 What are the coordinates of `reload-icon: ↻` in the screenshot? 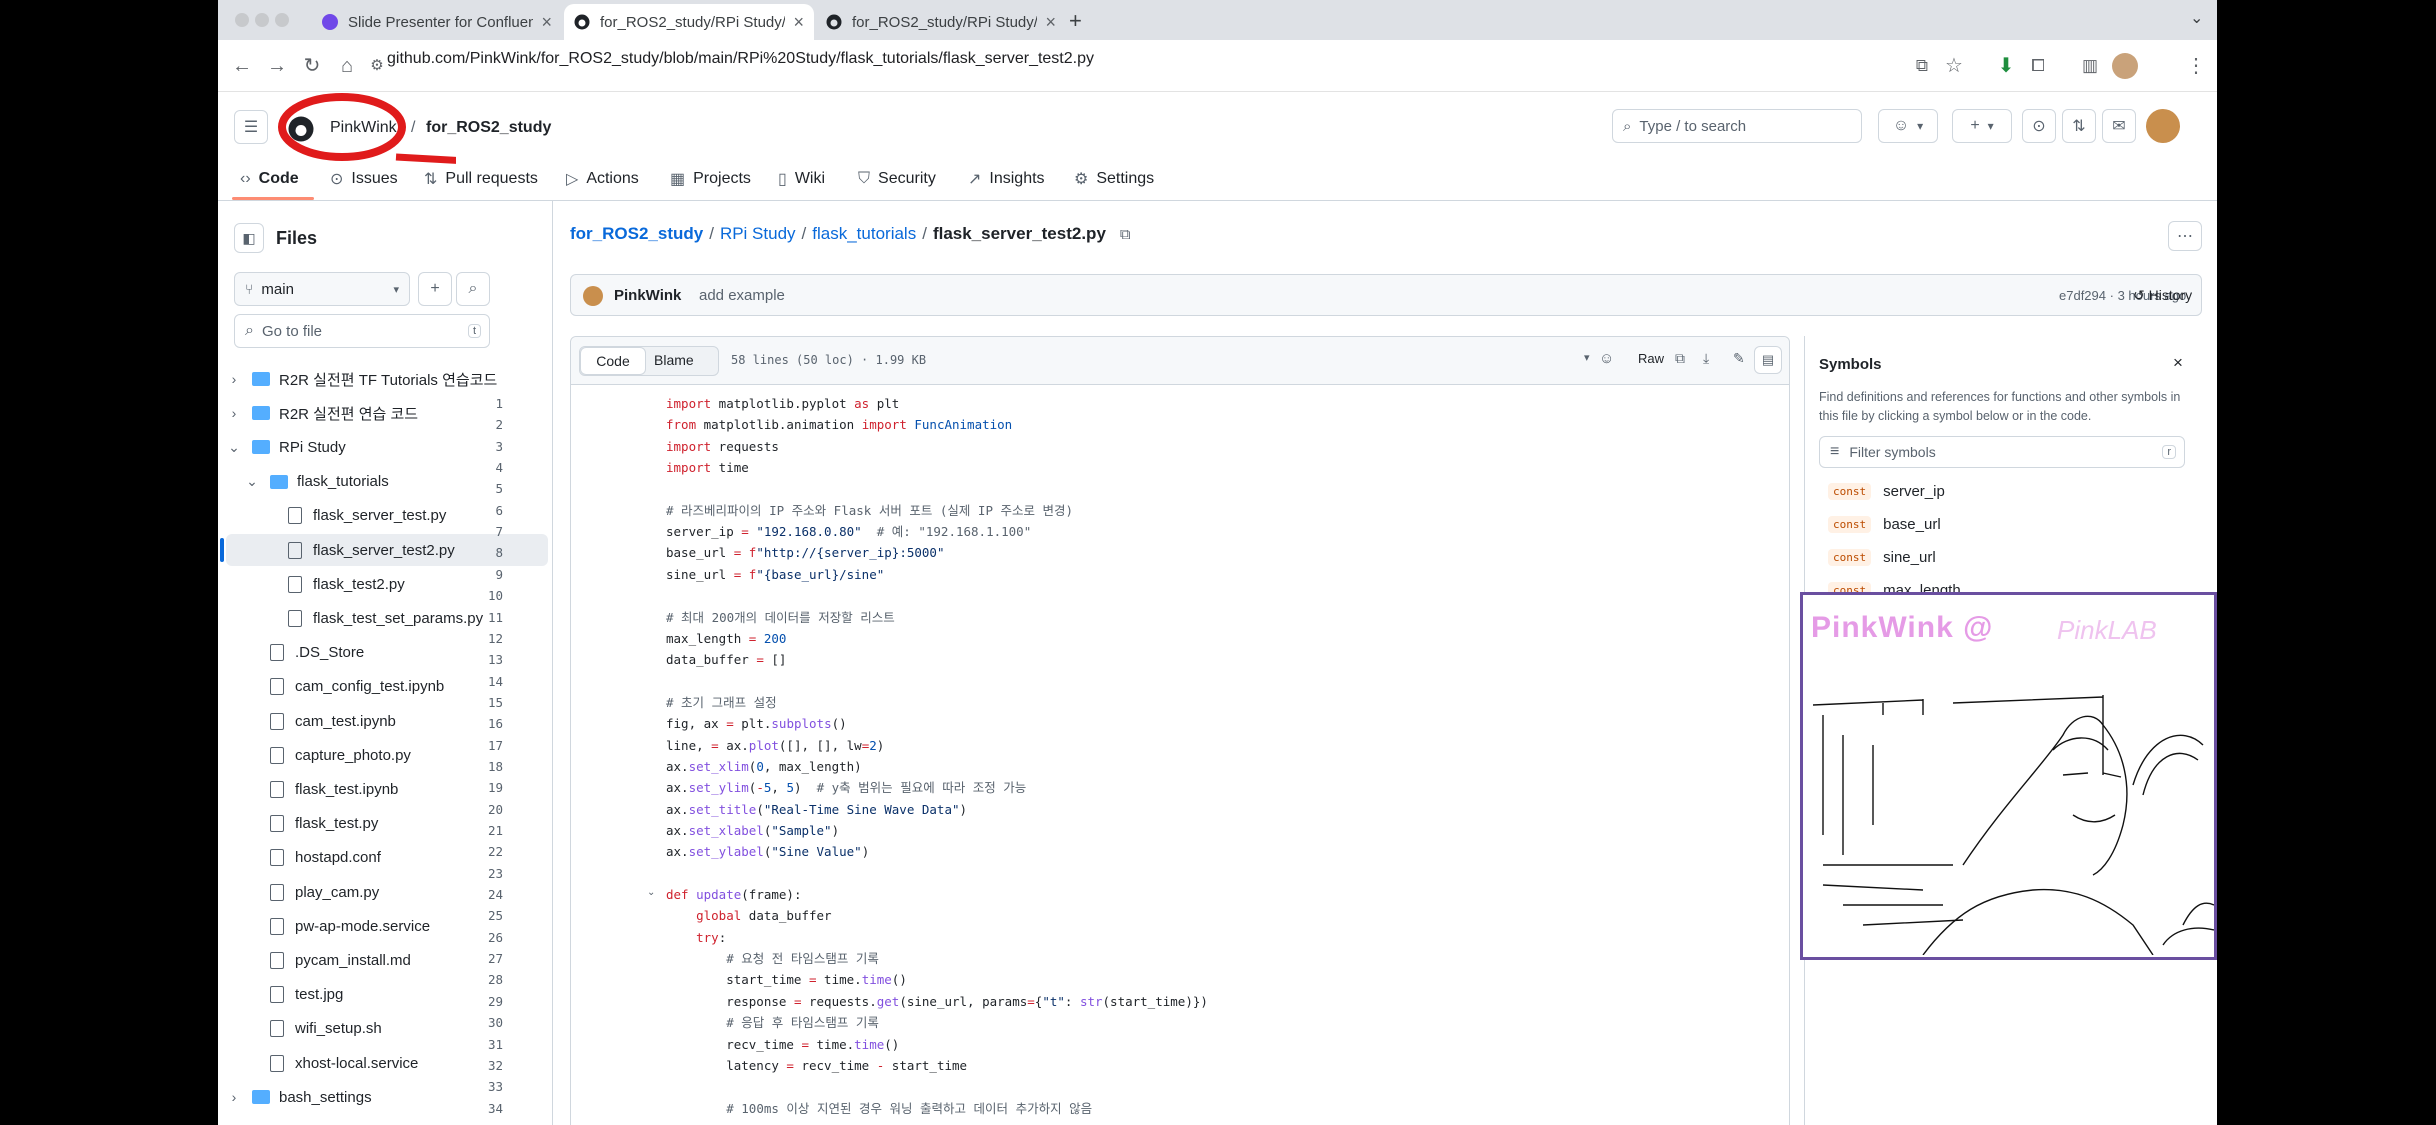 It's located at (312, 66).